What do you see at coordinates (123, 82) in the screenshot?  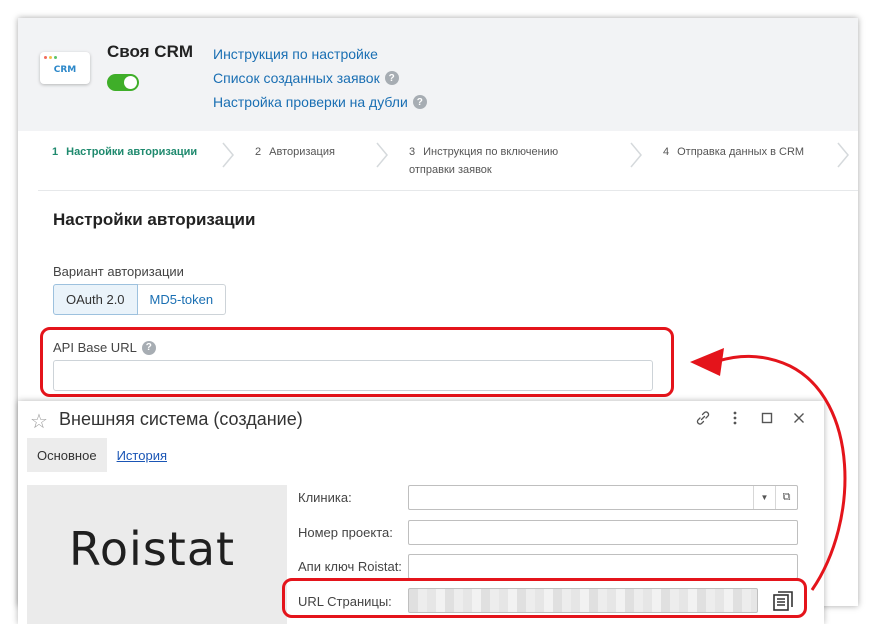 I see `crm-enable-toggle` at bounding box center [123, 82].